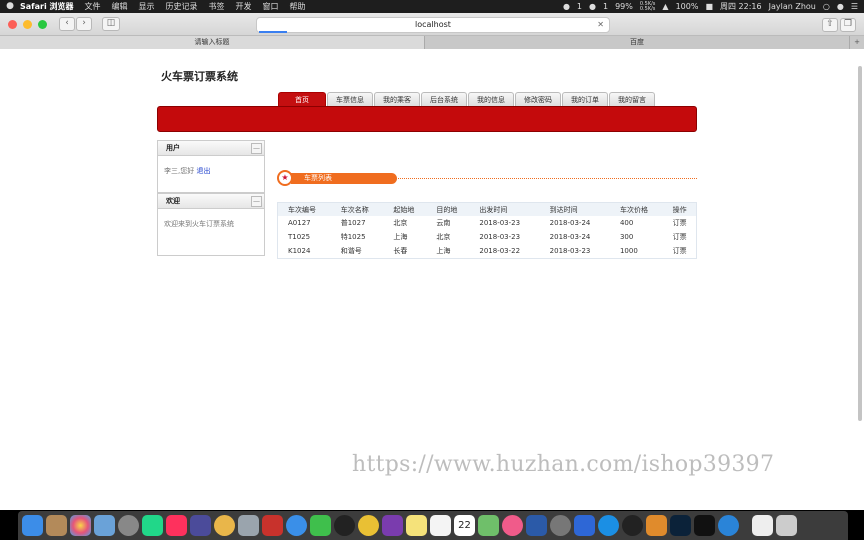 Image resolution: width=864 pixels, height=540 pixels. What do you see at coordinates (182, 6) in the screenshot?
I see `menu-history: 历史记录` at bounding box center [182, 6].